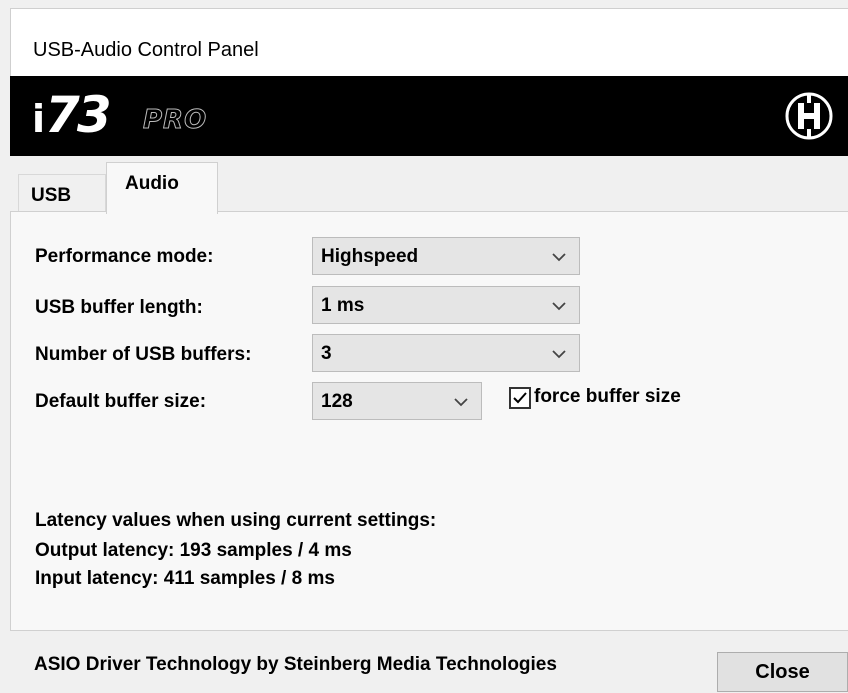 This screenshot has width=848, height=693. Describe the element at coordinates (809, 116) in the screenshot. I see `h-logo-icon` at that location.